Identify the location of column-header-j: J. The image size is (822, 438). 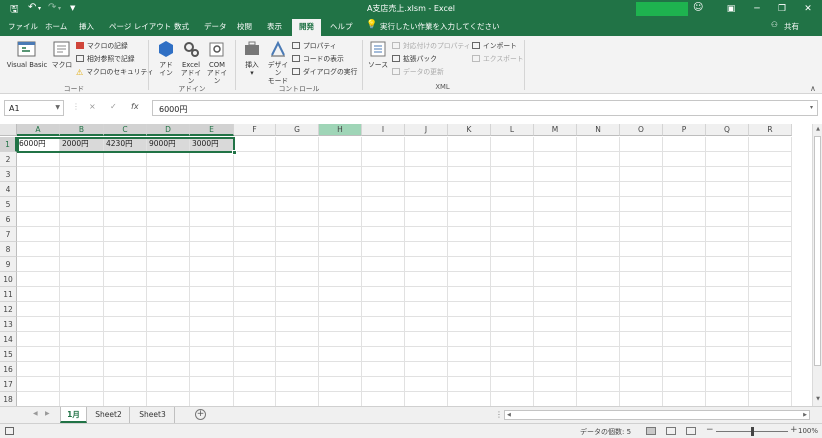
(426, 130).